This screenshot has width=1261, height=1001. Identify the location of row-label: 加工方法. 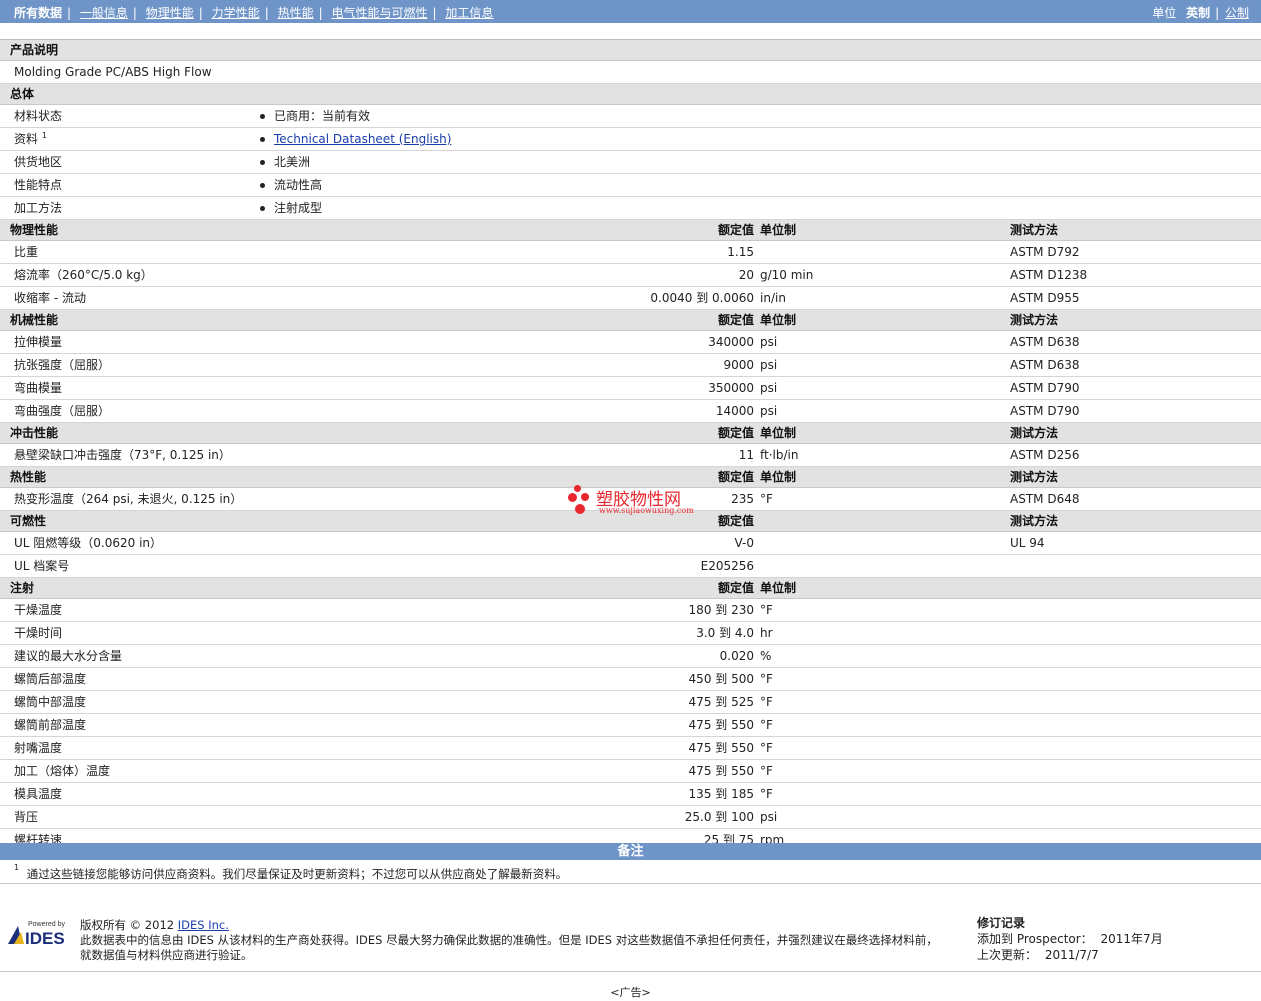
(38, 208).